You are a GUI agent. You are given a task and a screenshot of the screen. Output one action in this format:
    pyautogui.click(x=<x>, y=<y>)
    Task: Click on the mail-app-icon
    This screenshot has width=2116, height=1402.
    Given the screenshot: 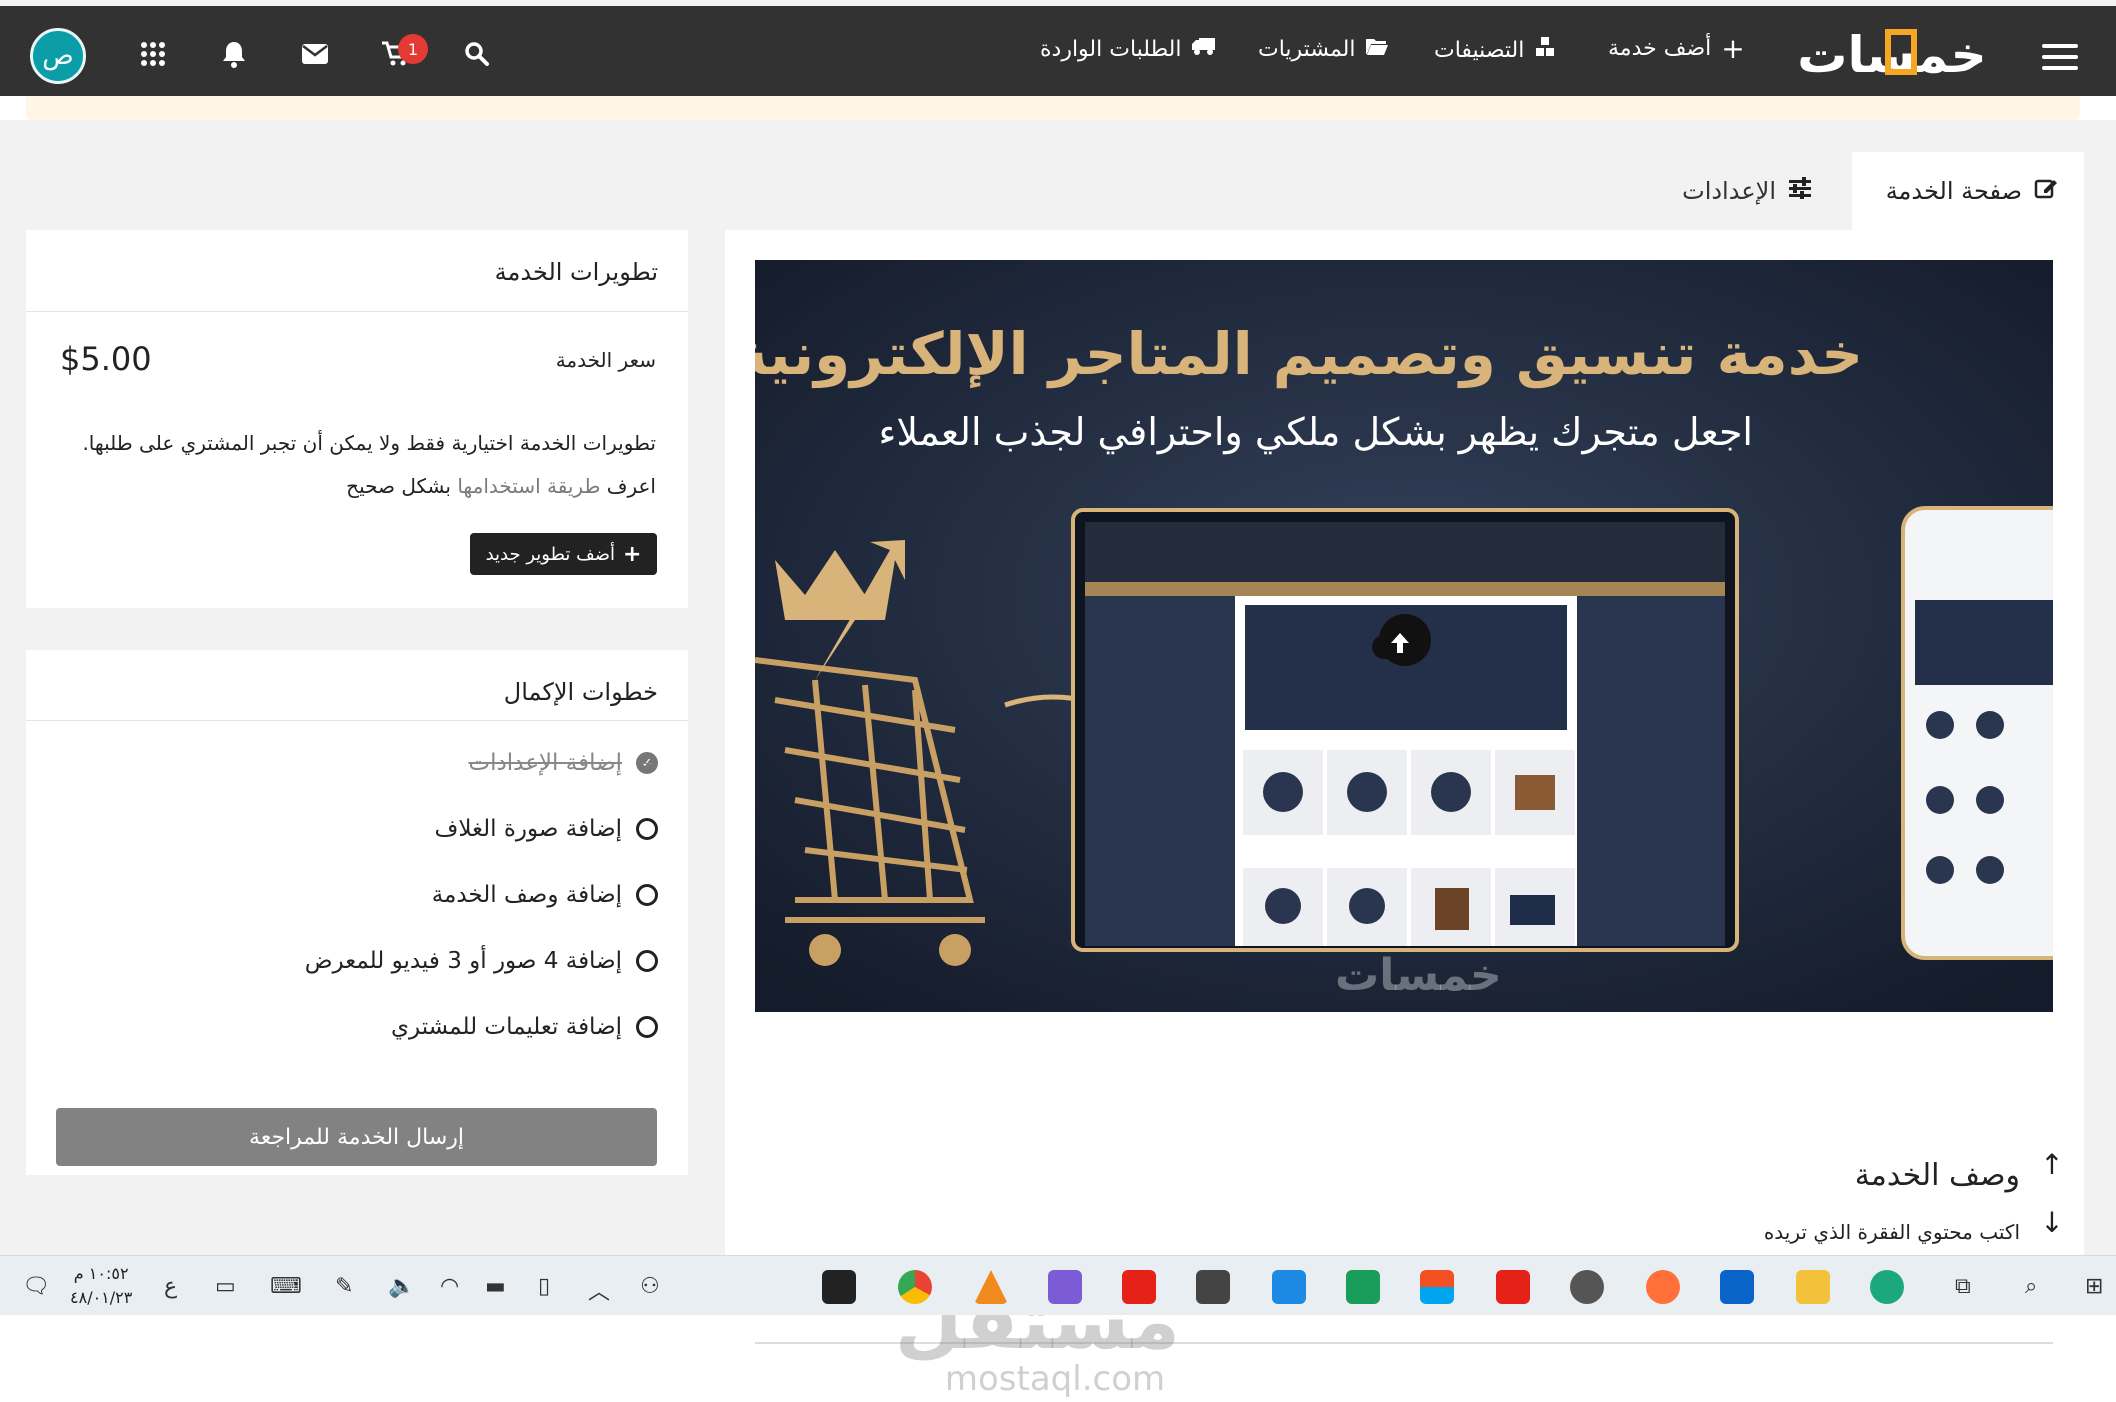 What is the action you would take?
    pyautogui.click(x=1737, y=1287)
    